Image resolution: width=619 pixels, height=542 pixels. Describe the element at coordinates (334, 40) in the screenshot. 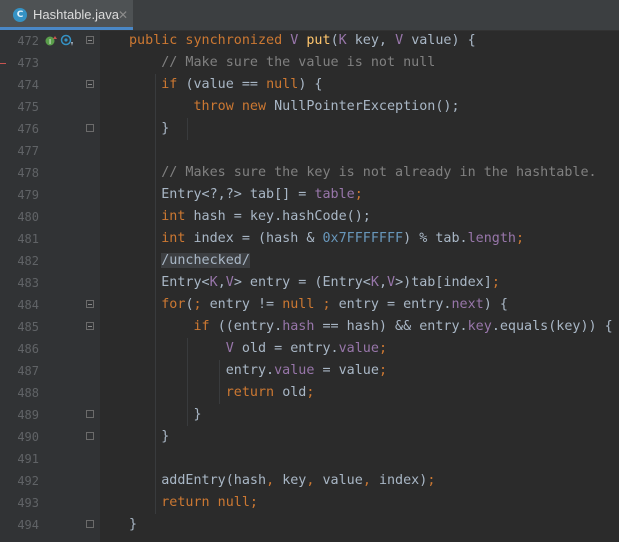

I see `code-token: (` at that location.